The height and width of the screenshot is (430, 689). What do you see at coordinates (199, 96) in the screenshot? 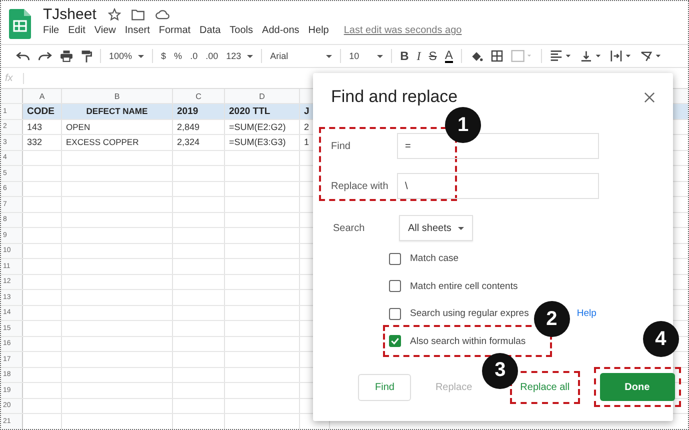
I see `column-header: C` at bounding box center [199, 96].